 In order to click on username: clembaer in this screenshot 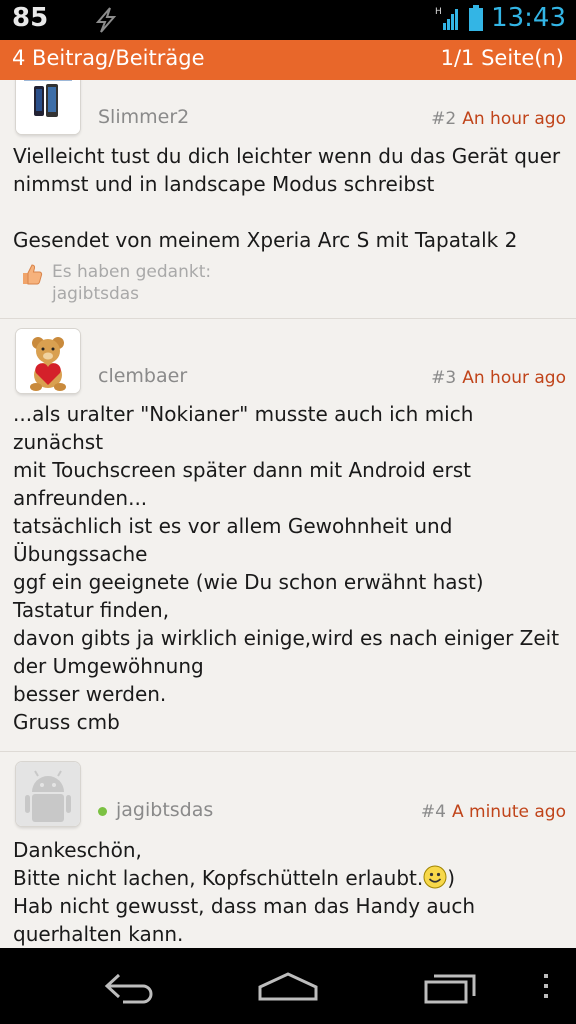, I will do `click(142, 376)`.